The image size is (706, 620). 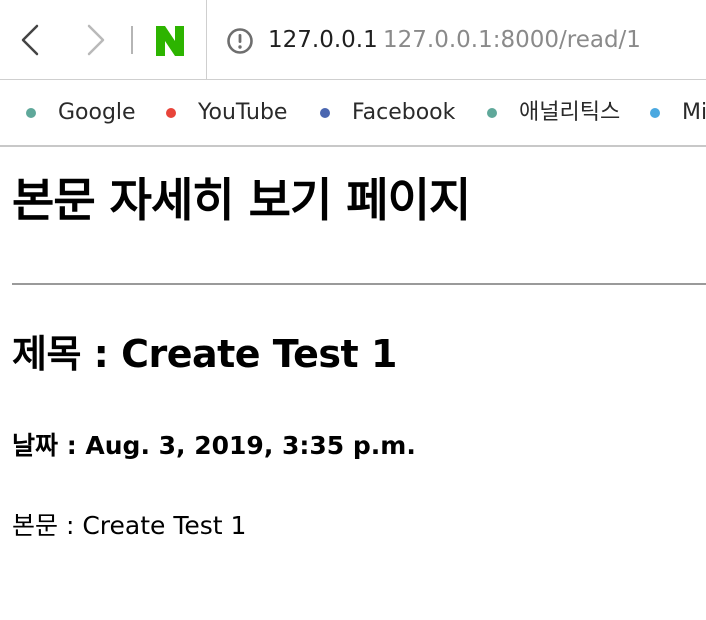 I want to click on bookmarks-bar: Google YouTube Facebook 애널리틱스 Mi, so click(x=353, y=113).